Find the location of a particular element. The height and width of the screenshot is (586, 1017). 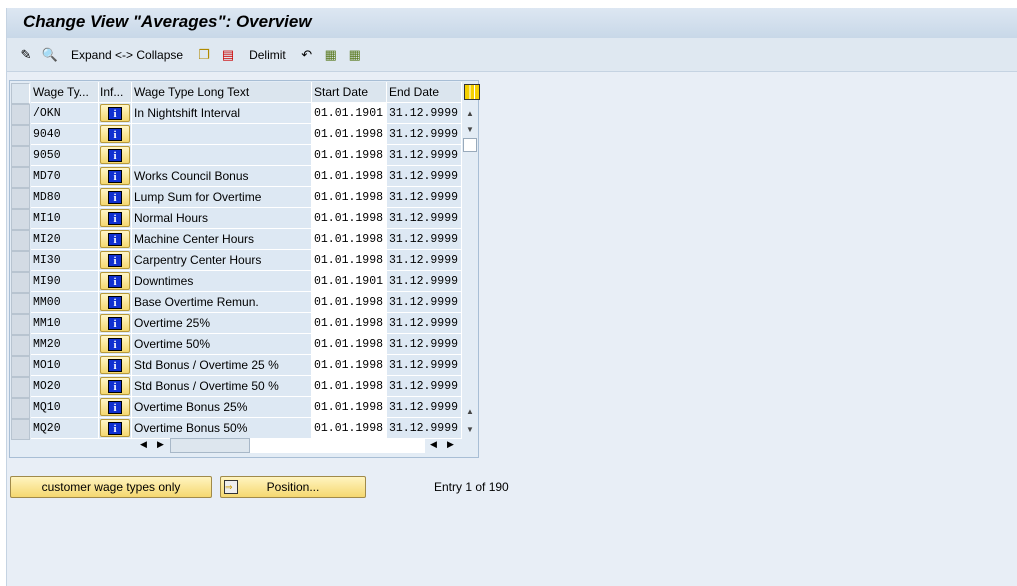

col-header-start-date: Start Date is located at coordinates (349, 92).